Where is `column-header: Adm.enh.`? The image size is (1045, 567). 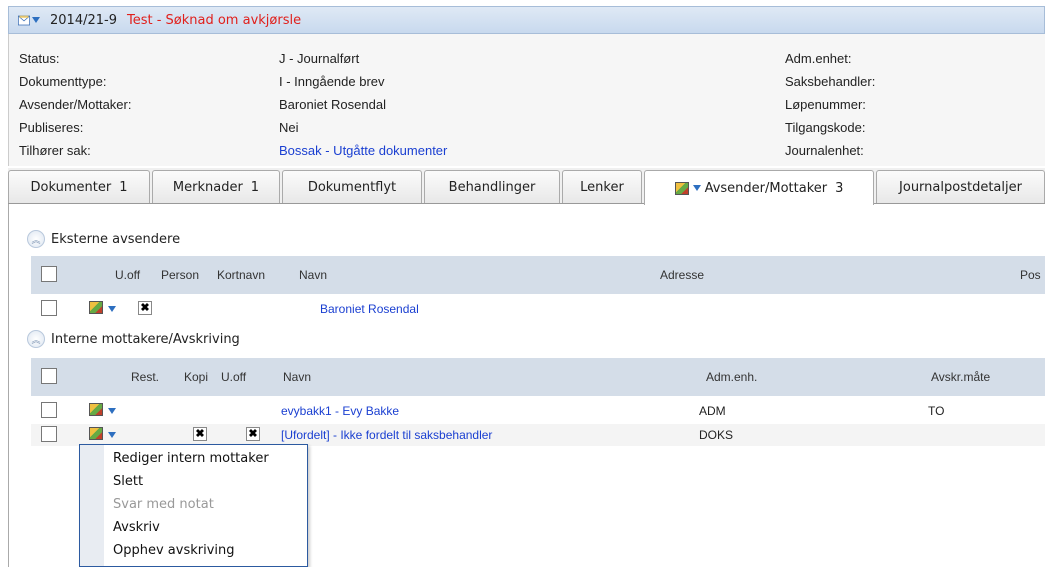
column-header: Adm.enh. is located at coordinates (731, 377).